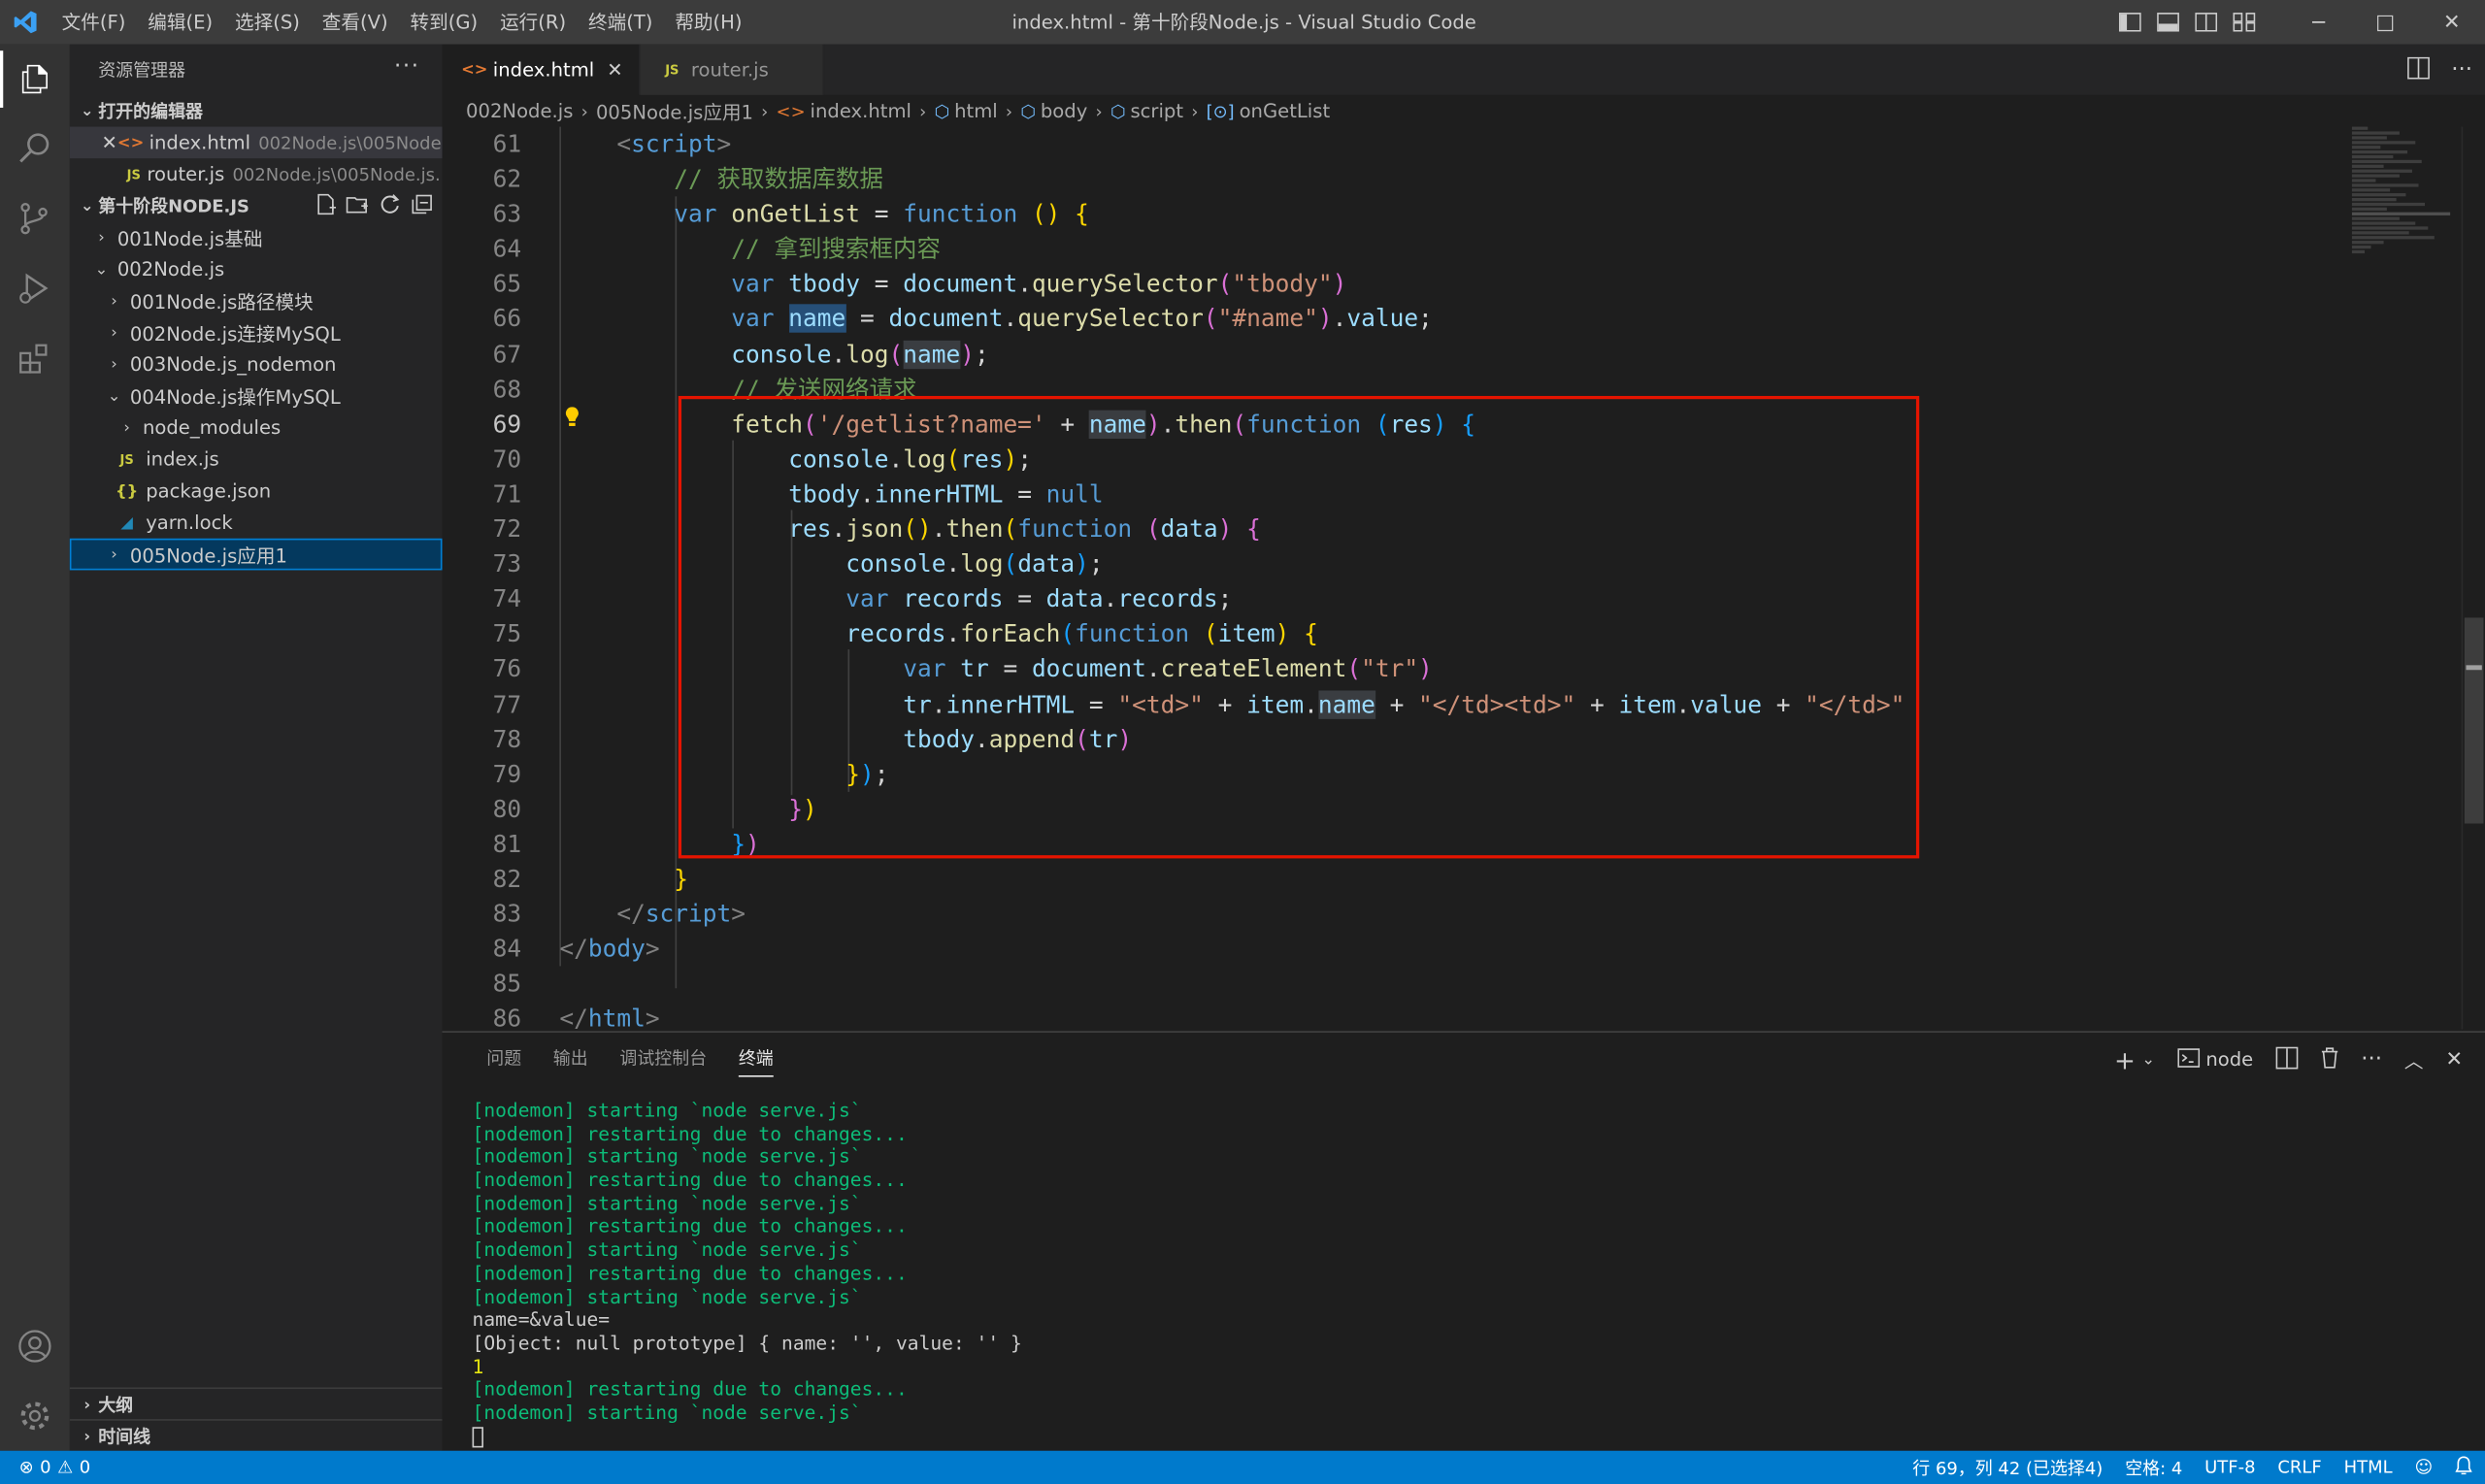 Image resolution: width=2485 pixels, height=1484 pixels. I want to click on tab-terminal: 终端, so click(756, 1059).